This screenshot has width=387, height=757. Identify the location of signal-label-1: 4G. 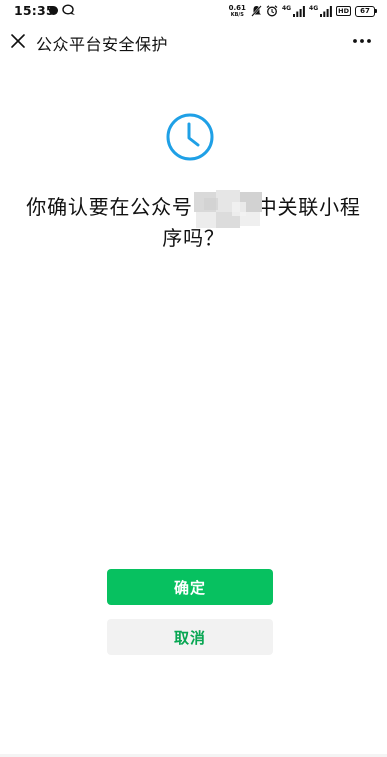
(286, 8).